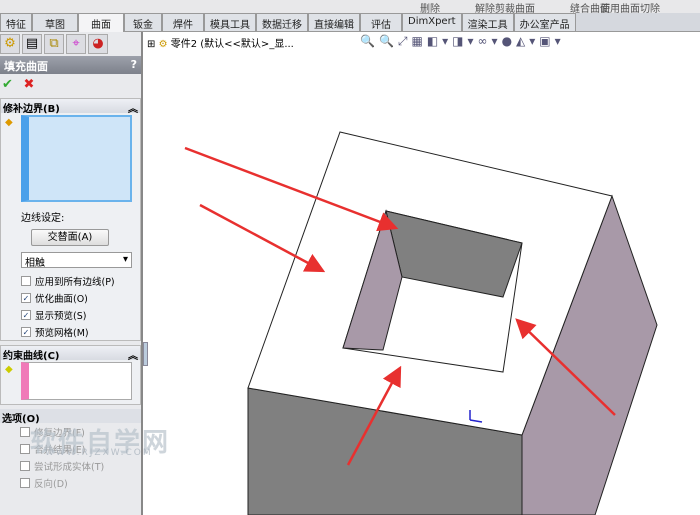 Image resolution: width=700 pixels, height=515 pixels. Describe the element at coordinates (10, 44) in the screenshot. I see `feature-tree-icon: ⚙` at that location.